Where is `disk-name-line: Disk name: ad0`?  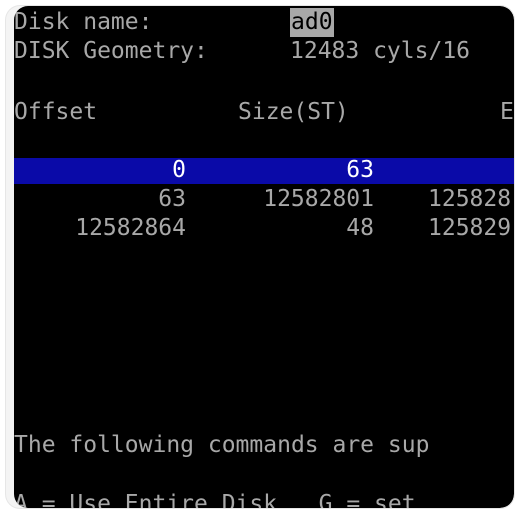
disk-name-line: Disk name: ad0 is located at coordinates (174, 22).